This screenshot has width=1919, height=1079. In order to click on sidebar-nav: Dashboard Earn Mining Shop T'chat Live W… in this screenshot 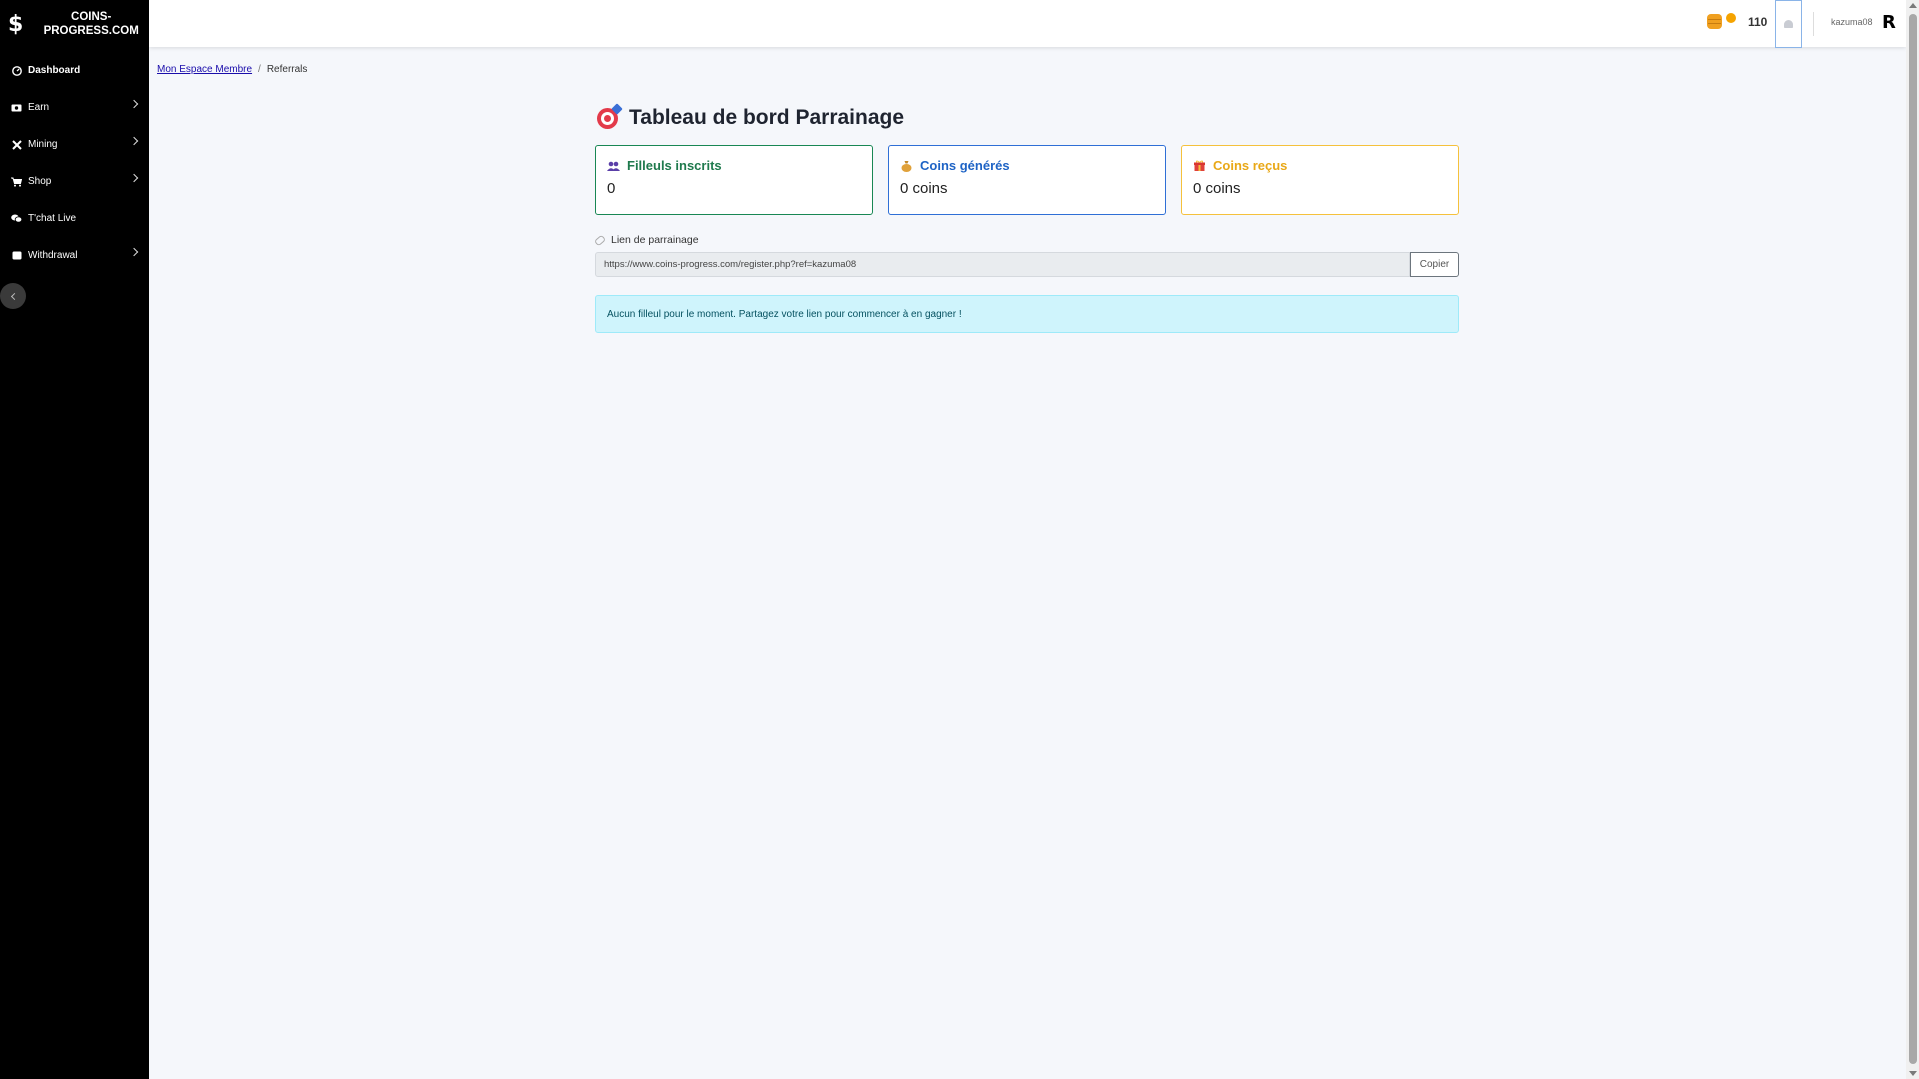, I will do `click(74, 163)`.